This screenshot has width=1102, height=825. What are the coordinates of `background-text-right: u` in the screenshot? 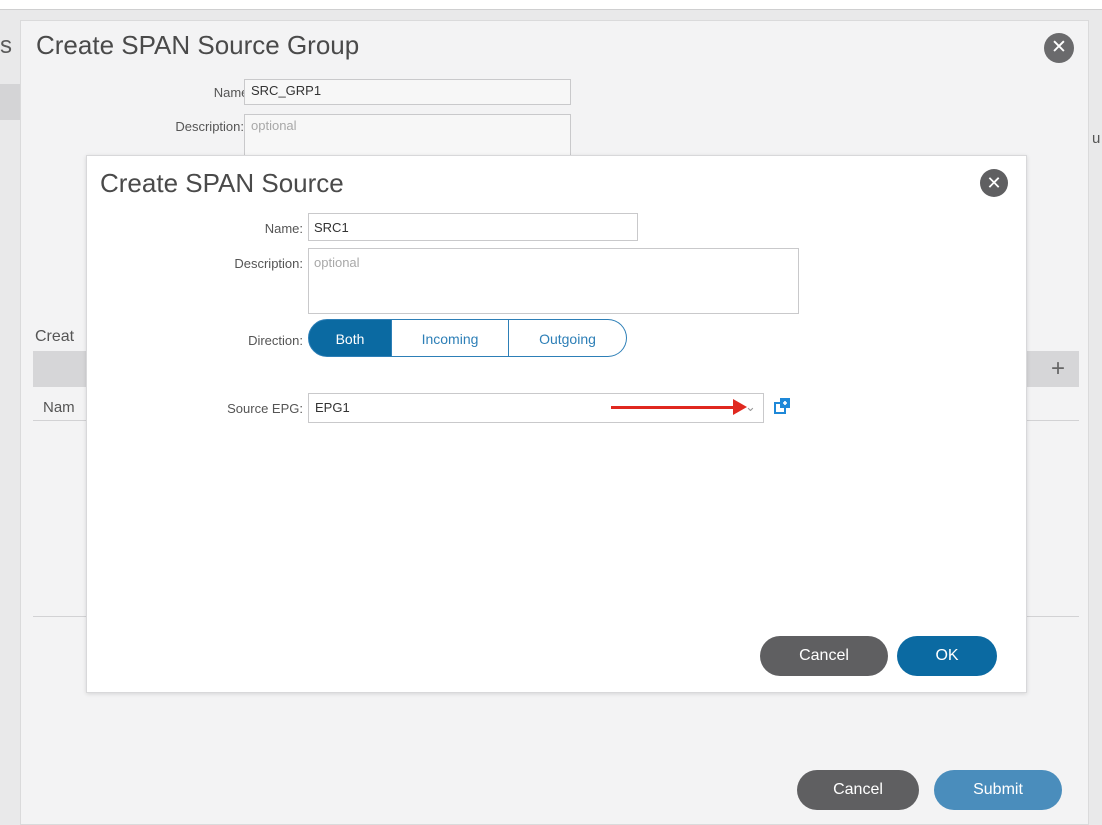 It's located at (1096, 138).